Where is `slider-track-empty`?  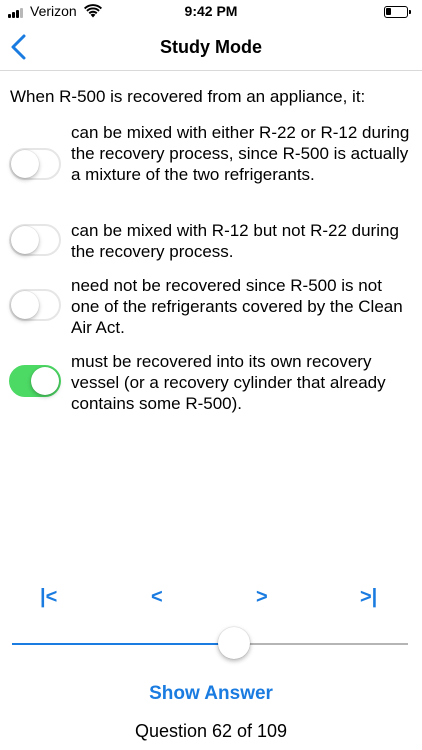
slider-track-empty is located at coordinates (321, 644).